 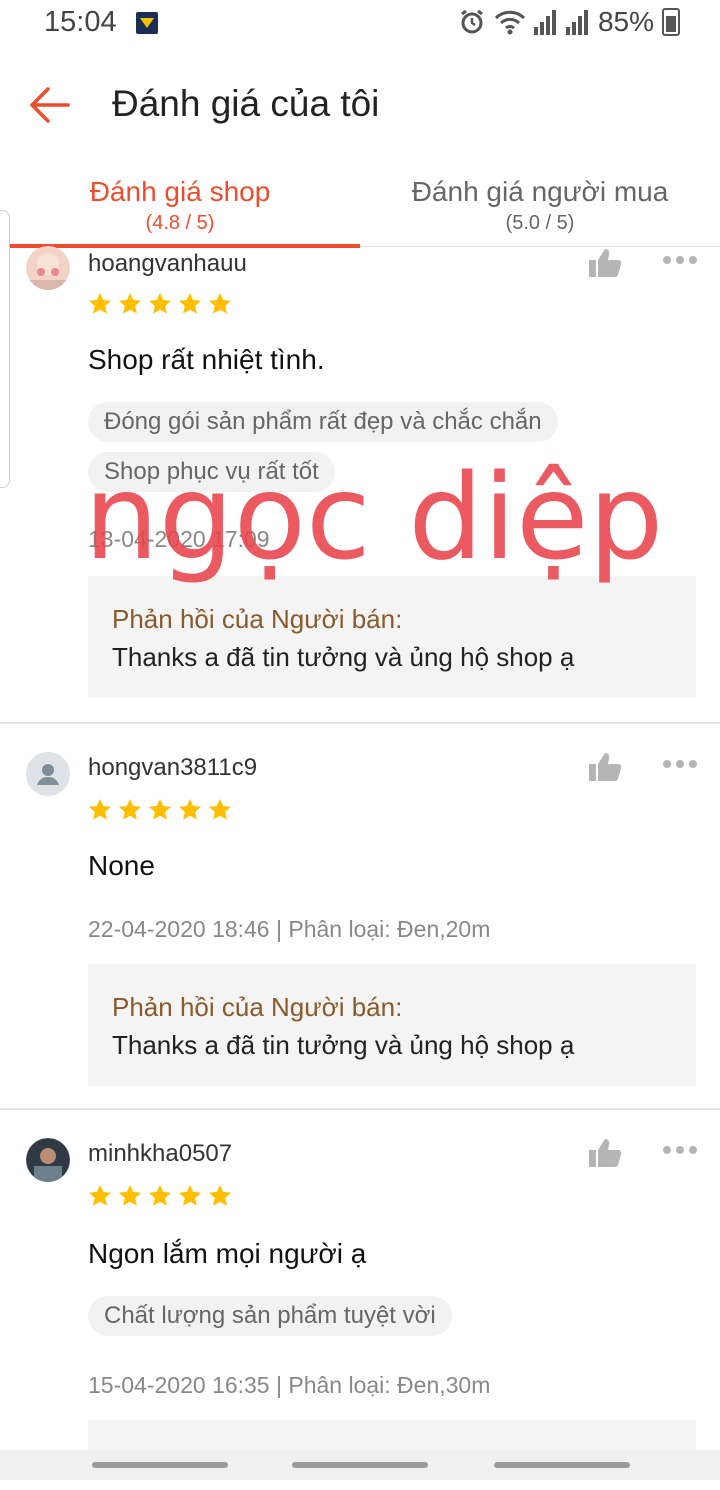 I want to click on wifi-icon, so click(x=510, y=22).